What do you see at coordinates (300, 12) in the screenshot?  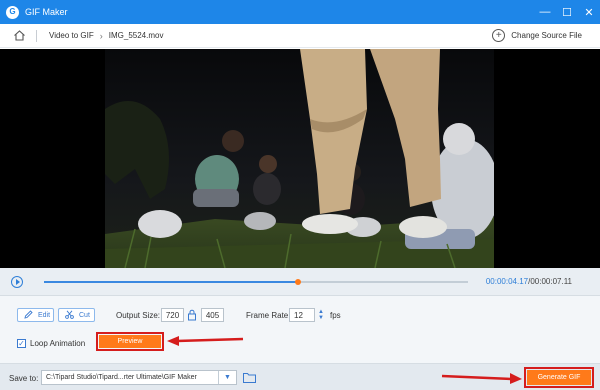 I see `title-bar: G GIF Maker — ☐ ✕` at bounding box center [300, 12].